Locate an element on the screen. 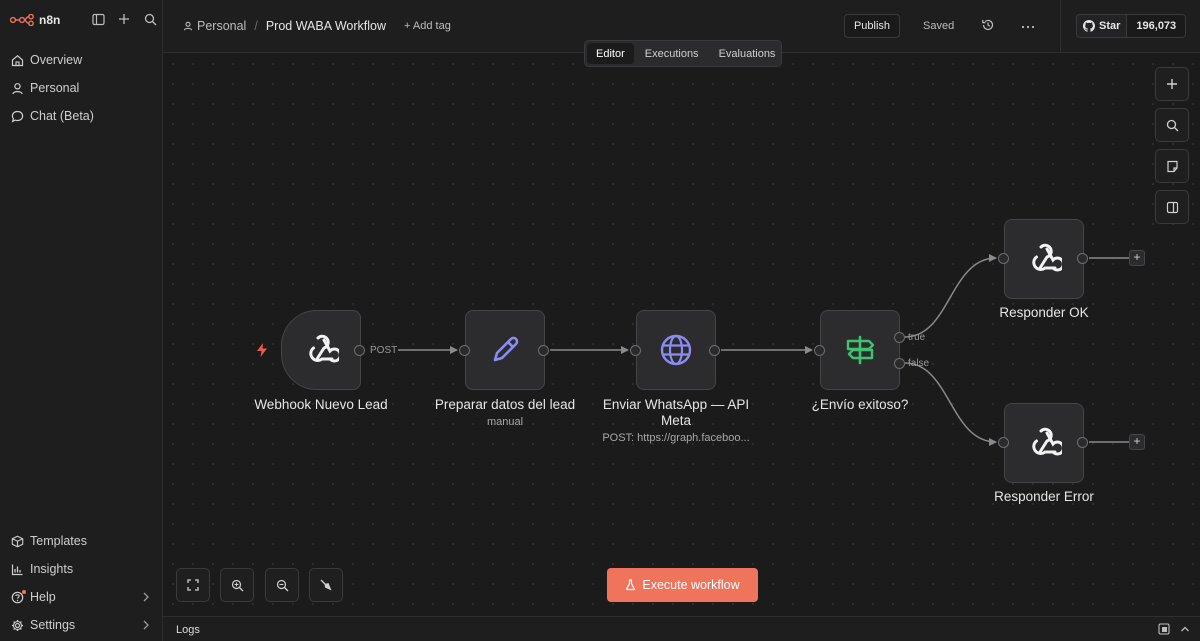  logs-panel-bar: Logs is located at coordinates (681, 628).